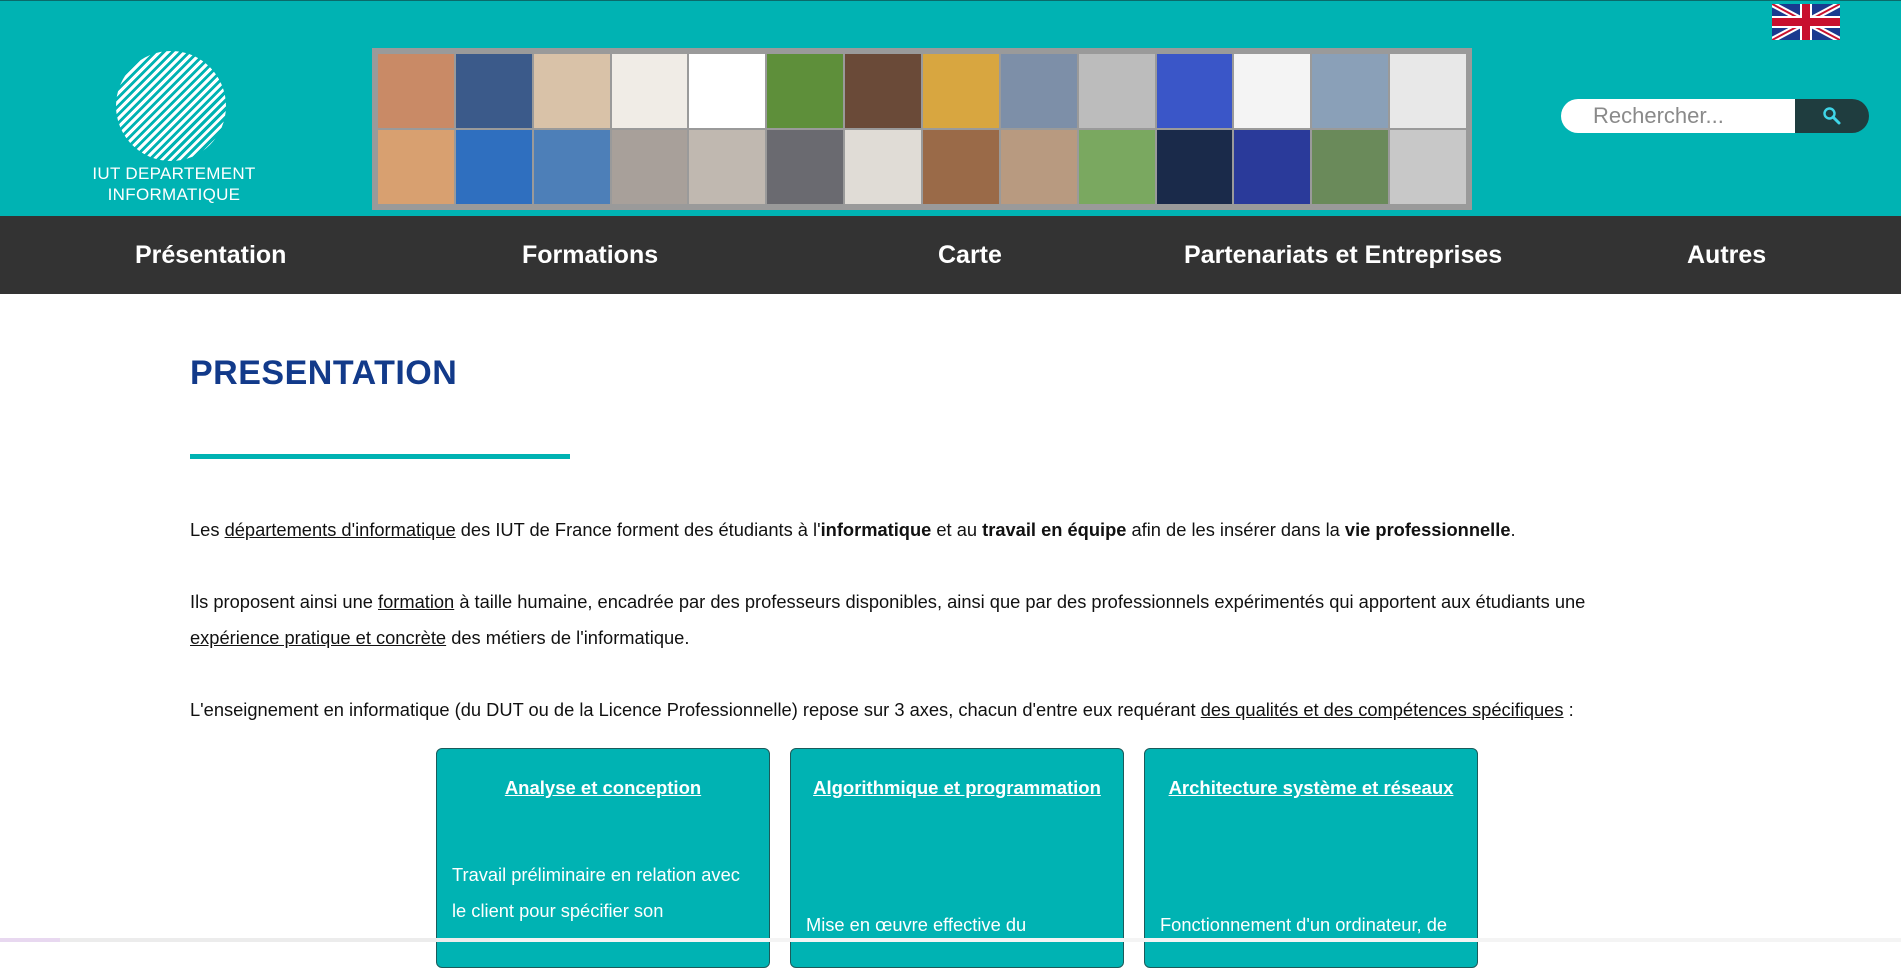  Describe the element at coordinates (284, 601) in the screenshot. I see `text: Ils proposent ainsi une` at that location.